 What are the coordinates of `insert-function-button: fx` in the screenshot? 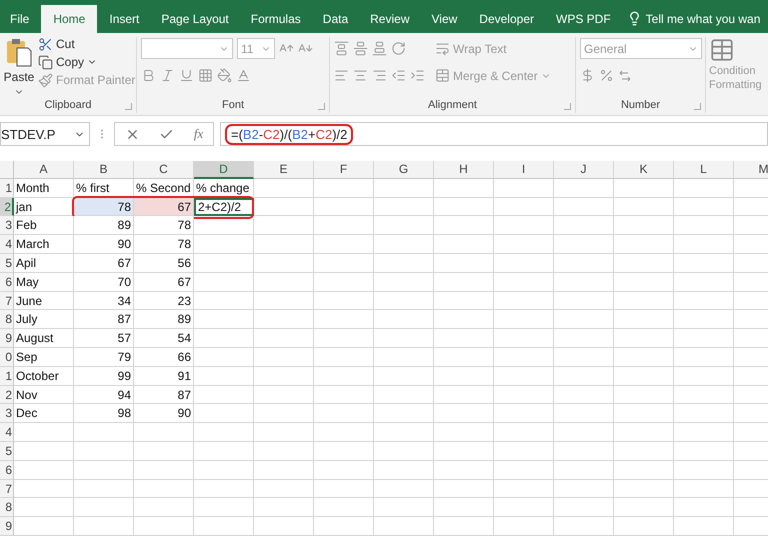 It's located at (199, 134).